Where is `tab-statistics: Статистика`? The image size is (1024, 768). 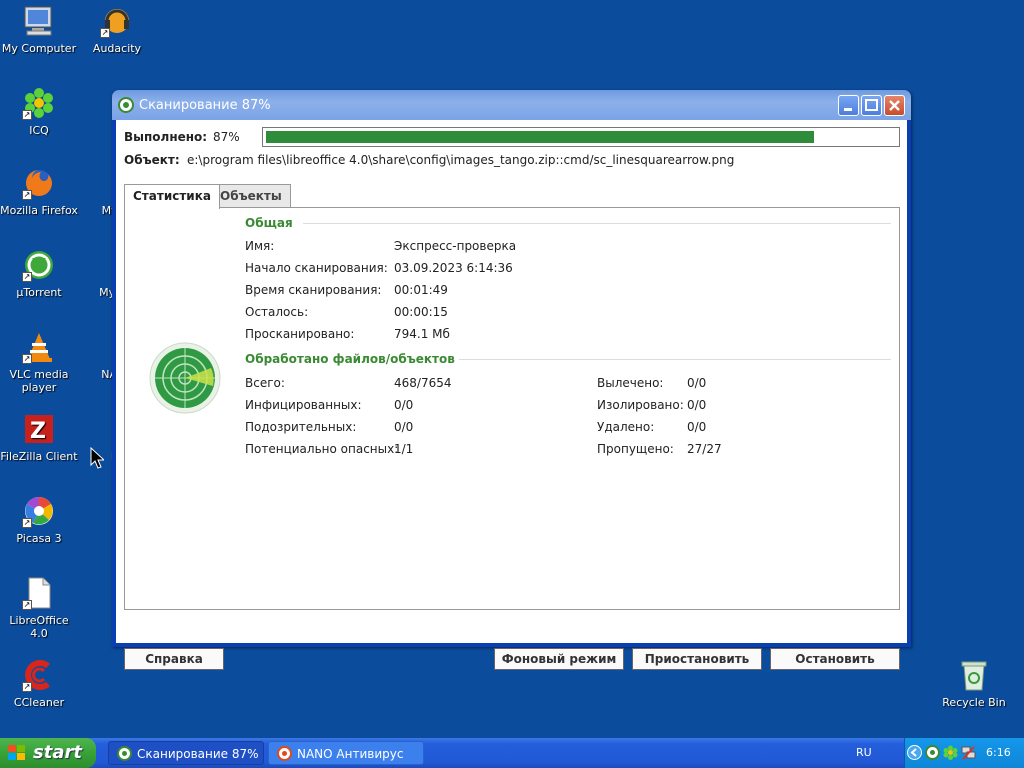
tab-statistics: Статистика is located at coordinates (172, 196).